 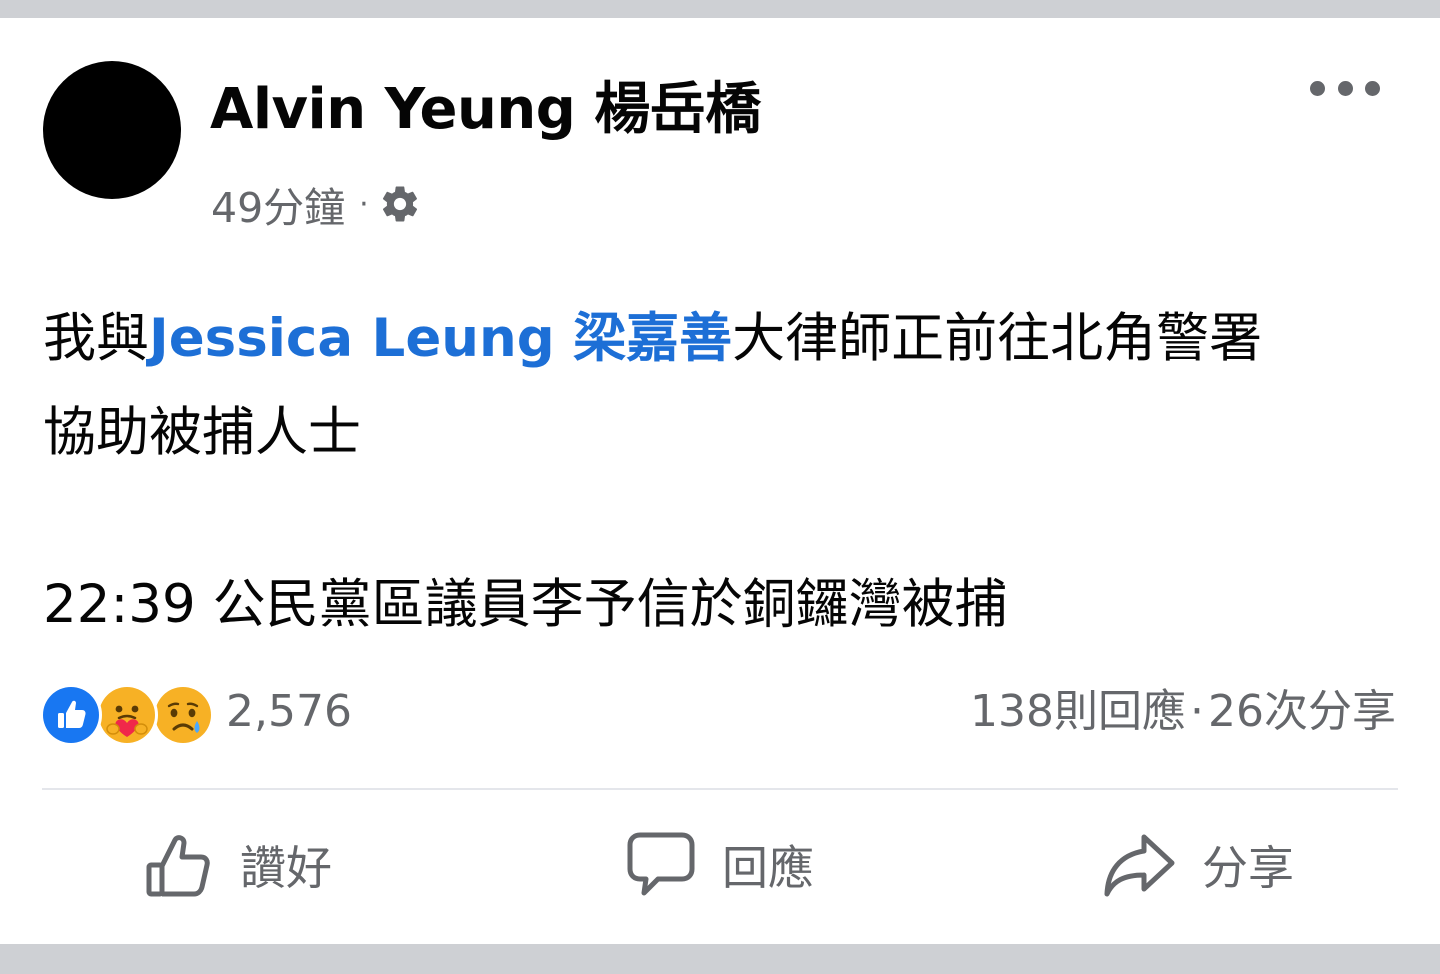 What do you see at coordinates (720, 713) in the screenshot?
I see `reactions-row: 2,576 138則回應·26次分享` at bounding box center [720, 713].